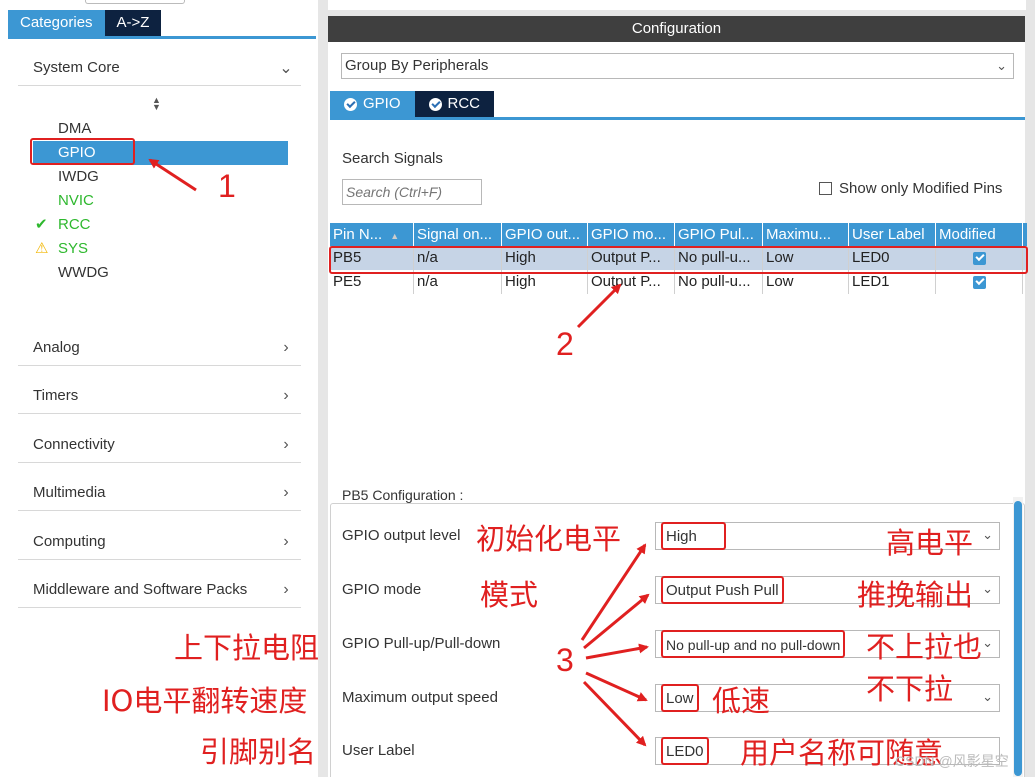 Image resolution: width=1035 pixels, height=777 pixels. Describe the element at coordinates (41, 224) in the screenshot. I see `check-icon: ✔` at that location.